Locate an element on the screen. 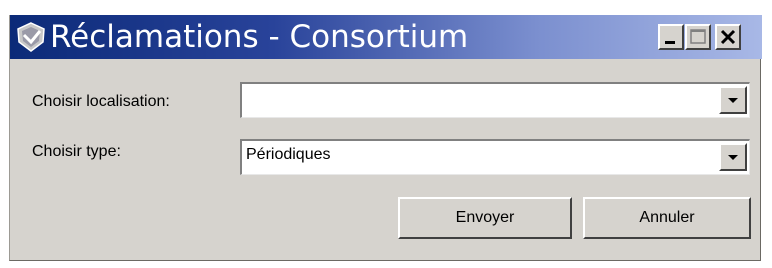 The height and width of the screenshot is (268, 772). close-button is located at coordinates (728, 37).